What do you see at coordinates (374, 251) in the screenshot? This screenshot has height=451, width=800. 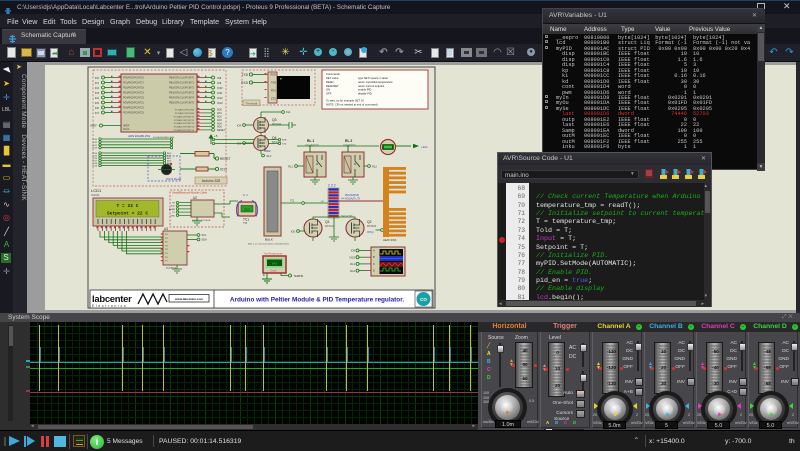 I see `svg-text: A` at bounding box center [374, 251].